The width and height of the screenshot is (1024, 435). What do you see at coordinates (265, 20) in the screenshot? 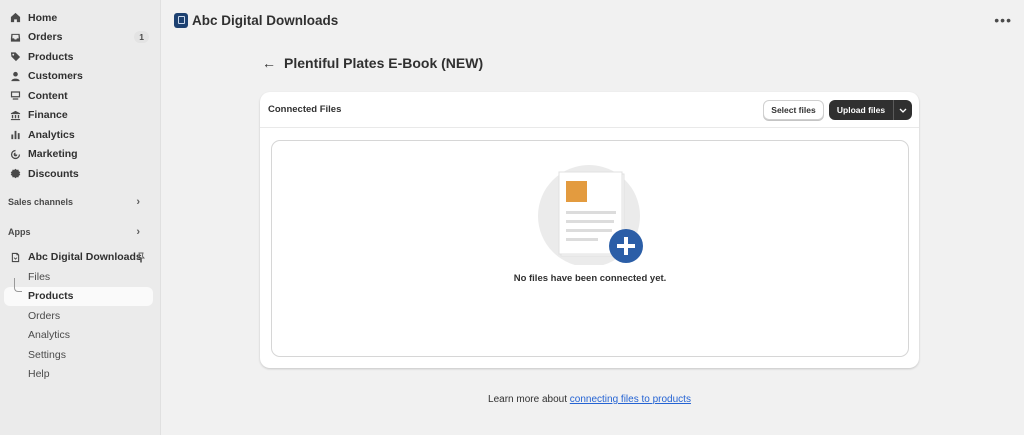
I see `app-title: Abc Digital Downloads` at bounding box center [265, 20].